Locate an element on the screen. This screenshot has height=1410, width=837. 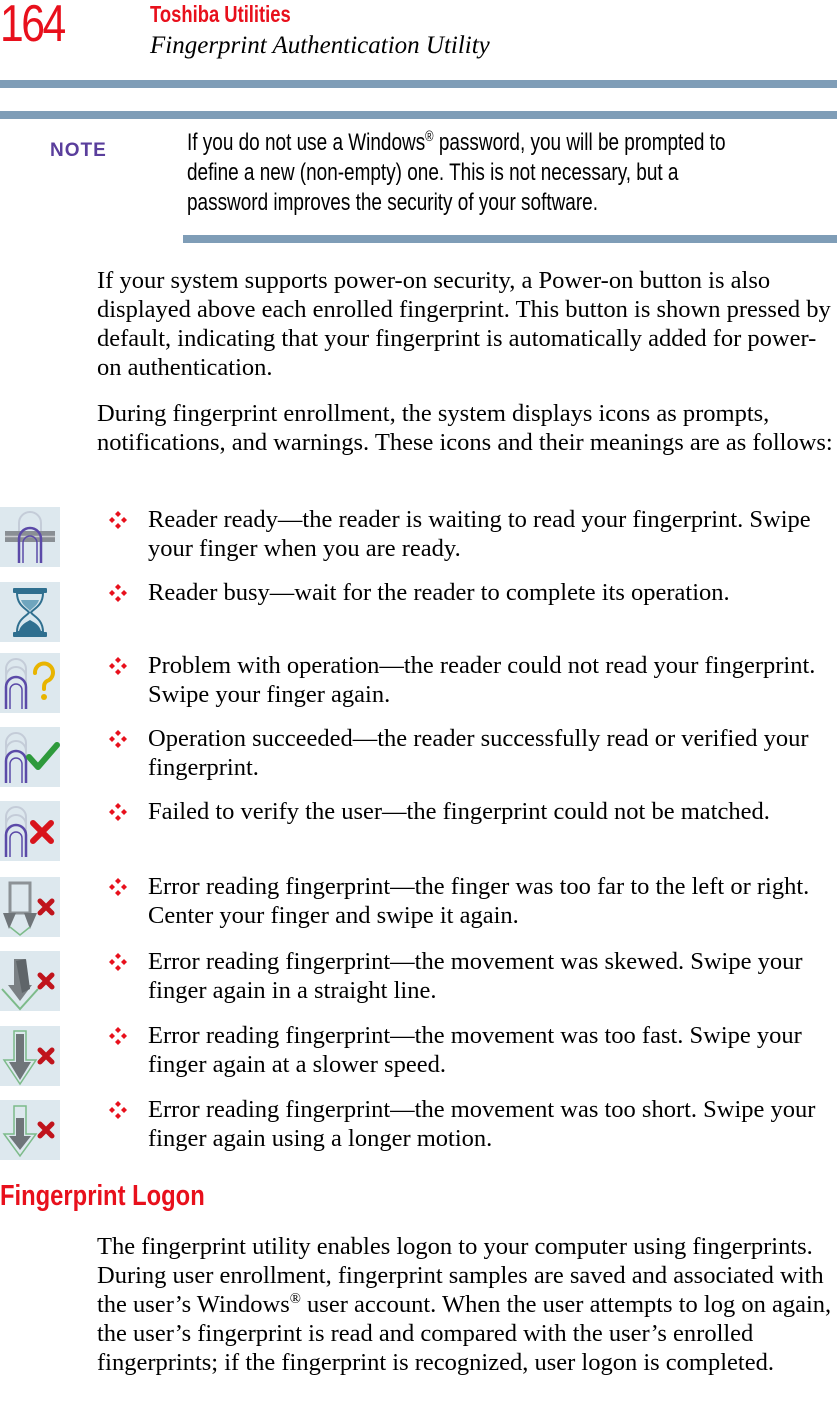
page-number: 164 is located at coordinates (33, 26).